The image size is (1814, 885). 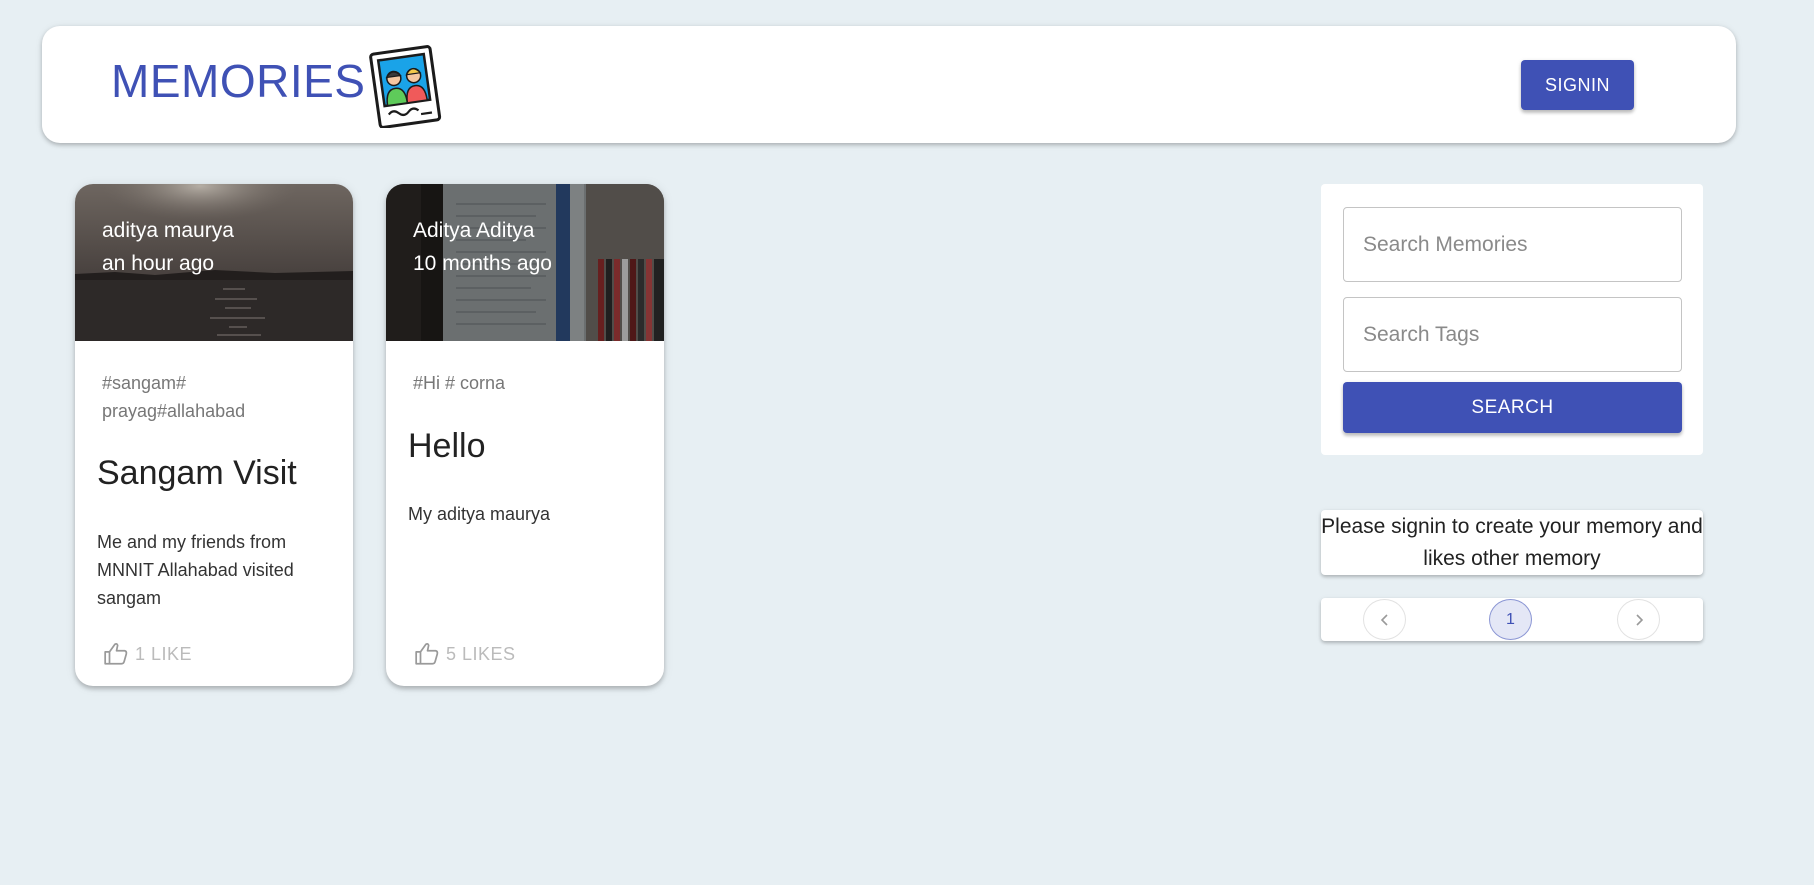 I want to click on like-button: 5 LIKES, so click(x=465, y=654).